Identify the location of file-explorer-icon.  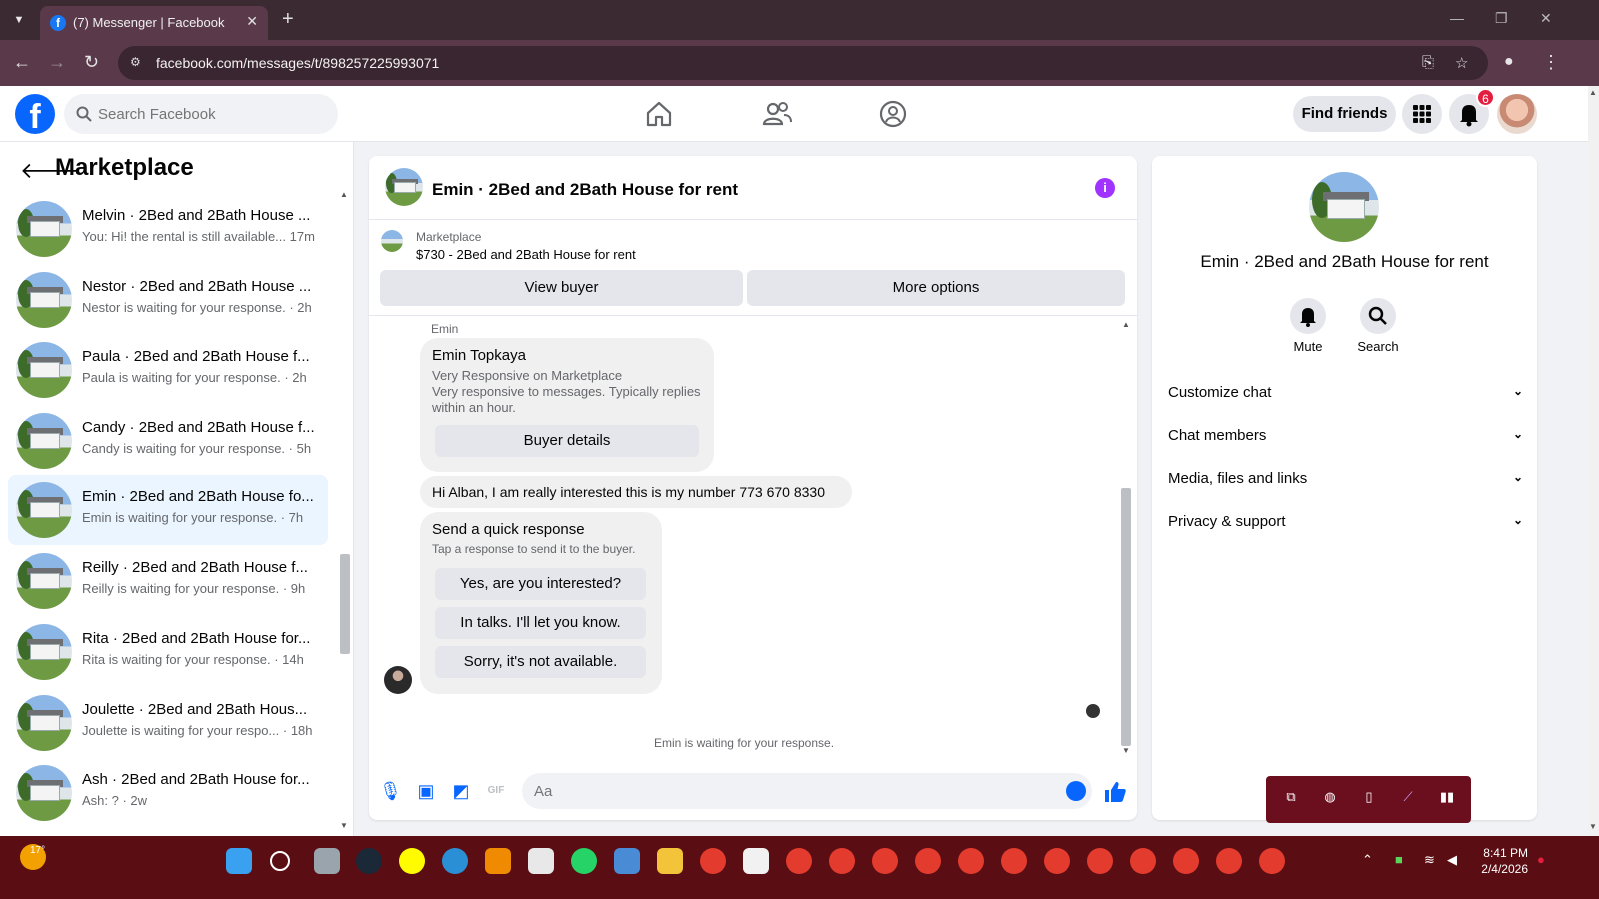
(670, 861).